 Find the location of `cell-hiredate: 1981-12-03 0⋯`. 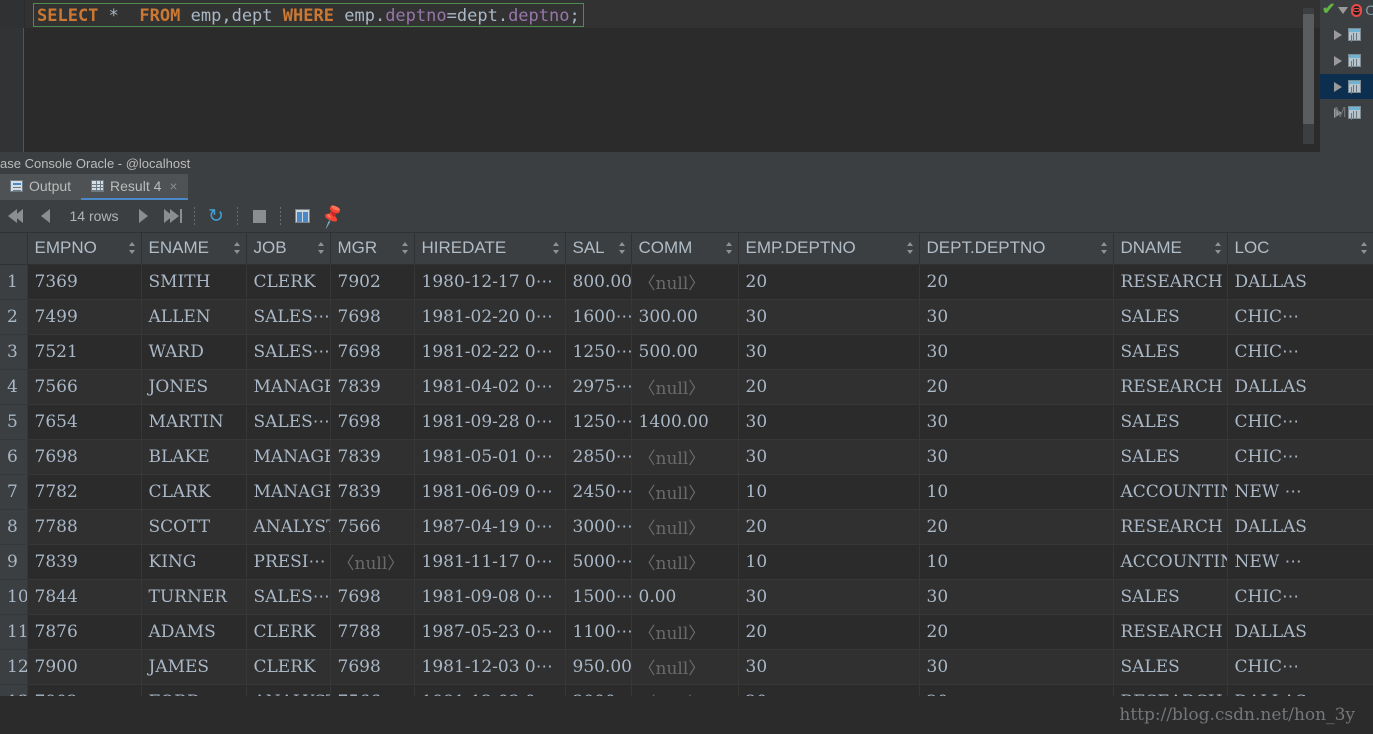

cell-hiredate: 1981-12-03 0⋯ is located at coordinates (490, 690).